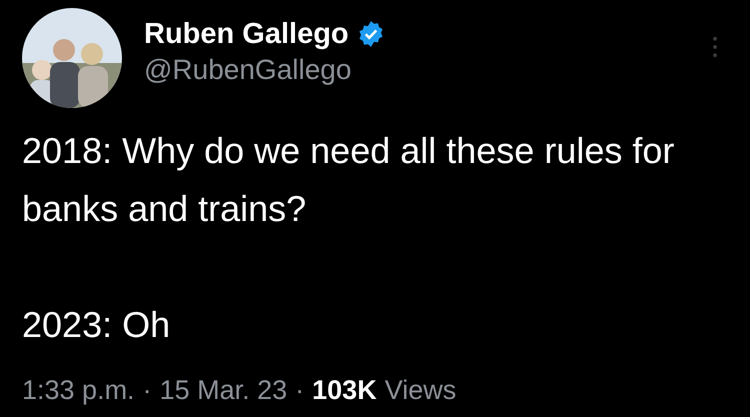 This screenshot has width=750, height=417. I want to click on view-count: 103K, so click(344, 390).